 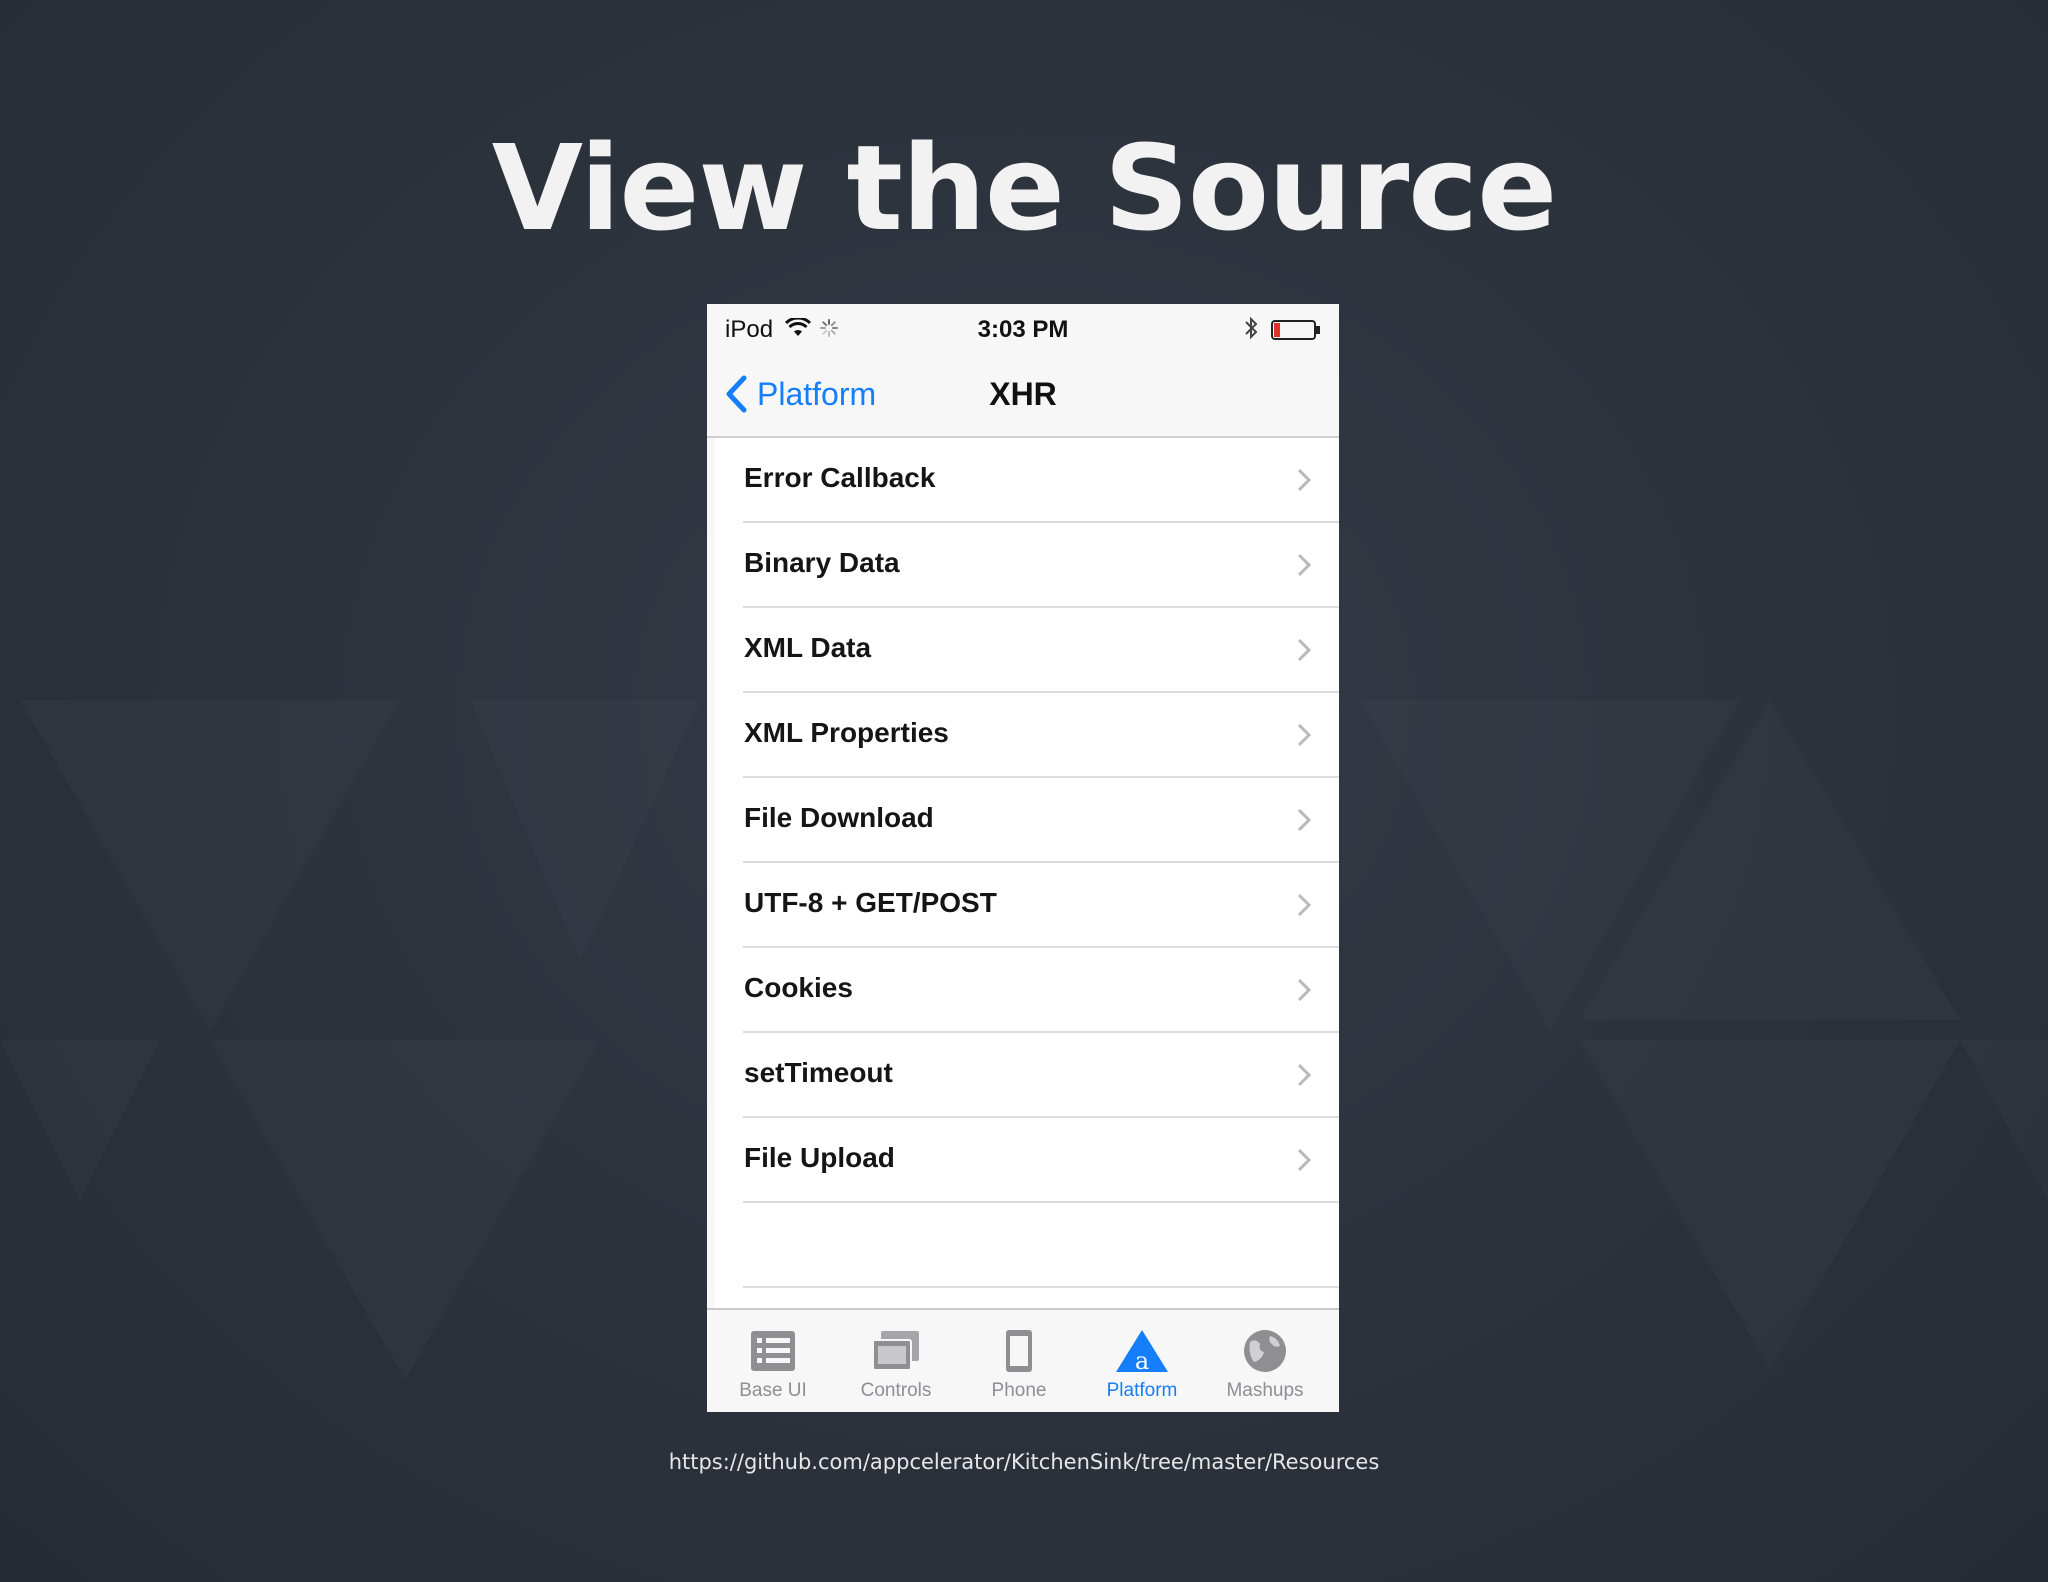 I want to click on nav-title: XHR, so click(x=1023, y=394).